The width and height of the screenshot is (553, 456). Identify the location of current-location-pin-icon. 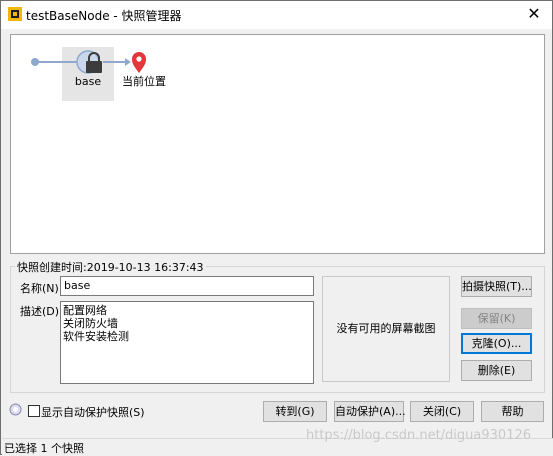
(139, 62).